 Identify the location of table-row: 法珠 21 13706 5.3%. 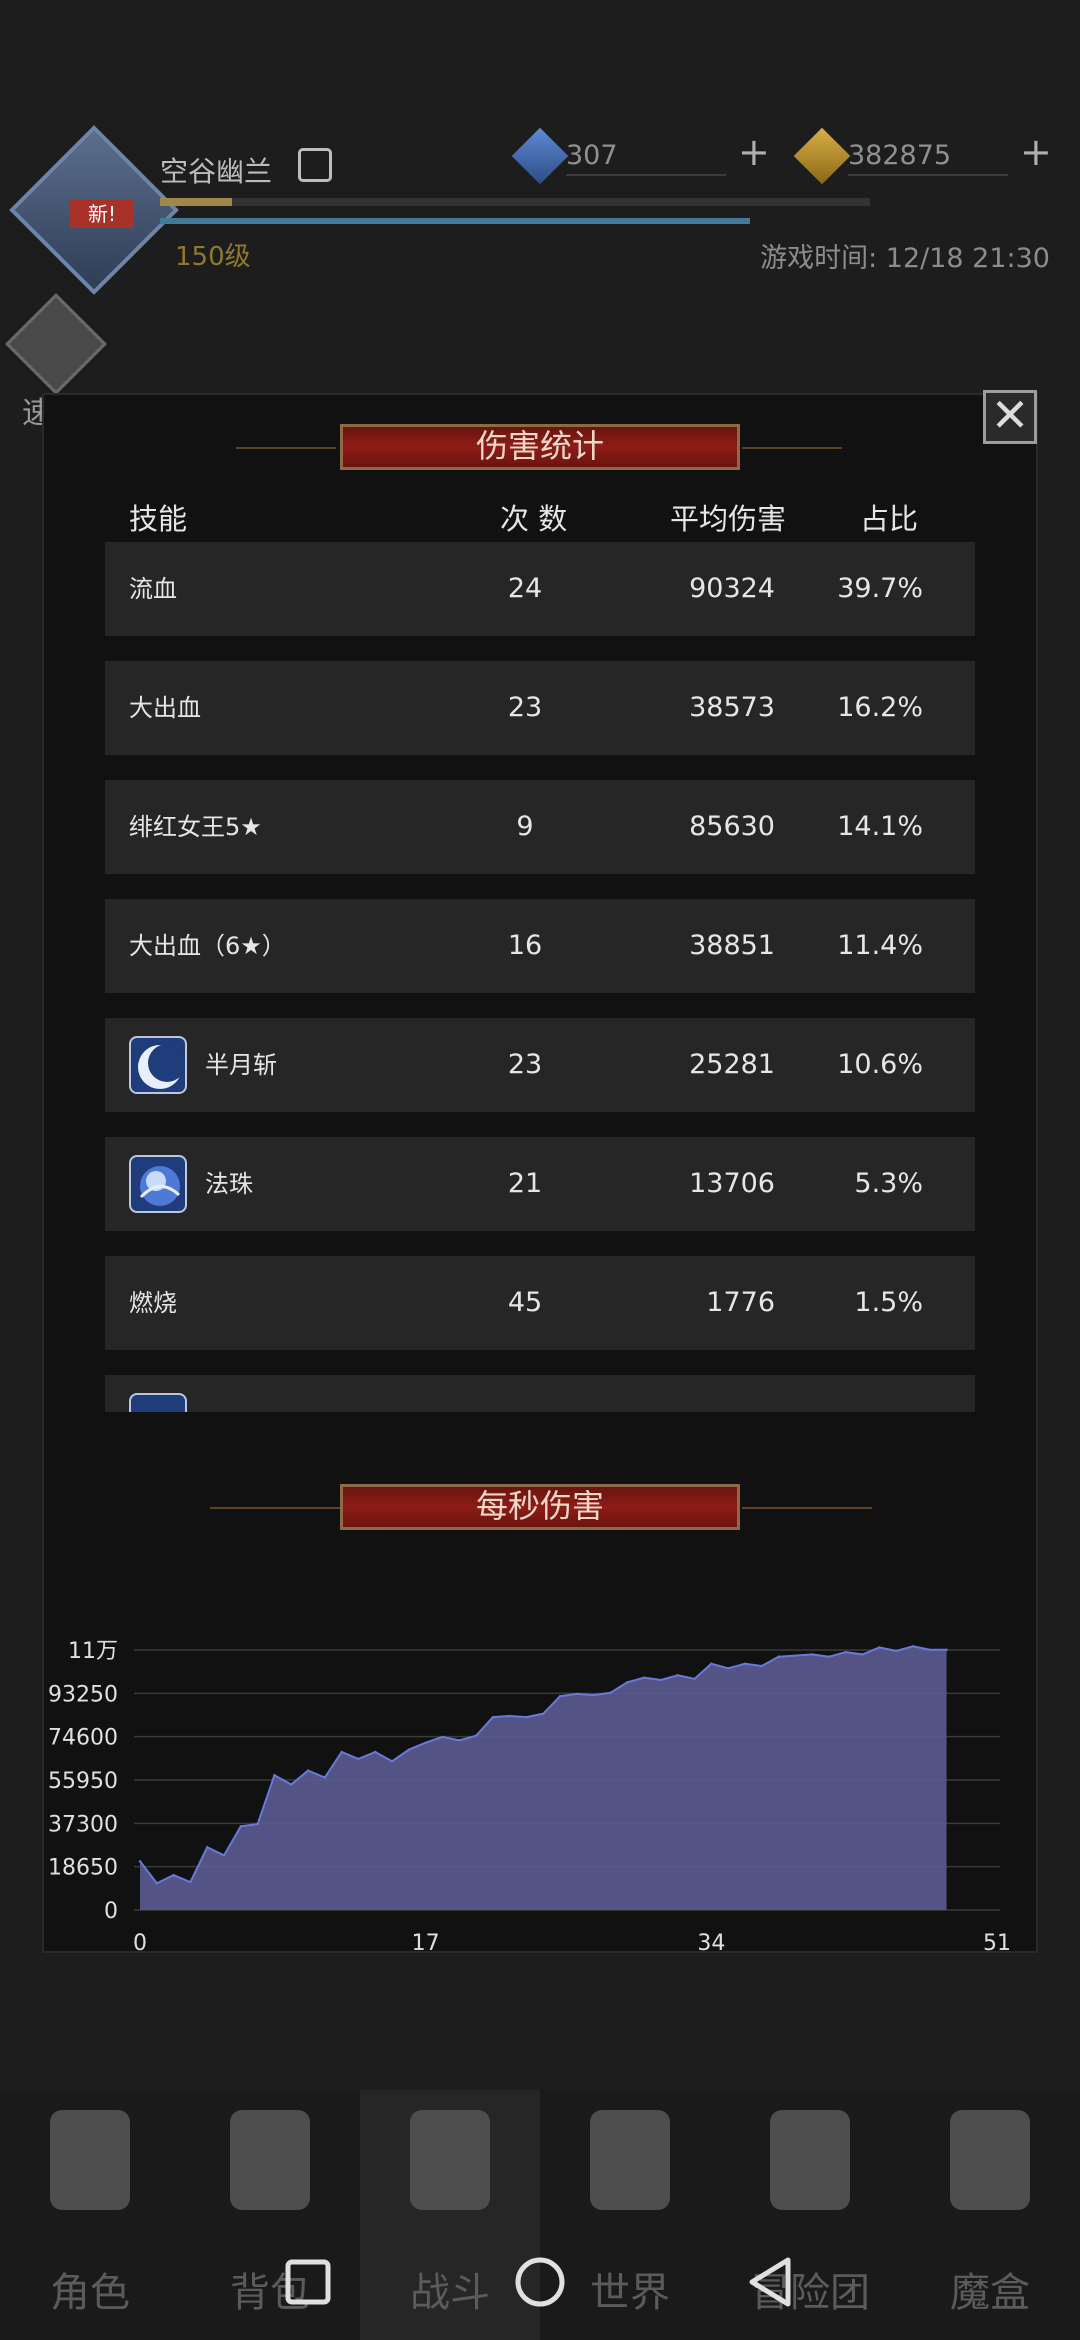
(540, 1184).